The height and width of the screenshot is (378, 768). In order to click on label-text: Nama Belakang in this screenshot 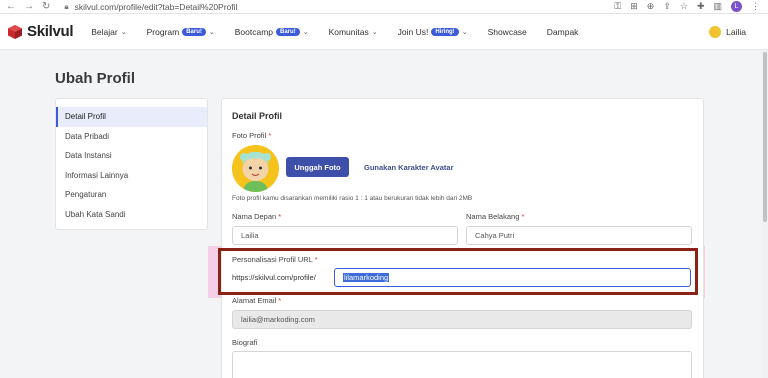, I will do `click(493, 216)`.